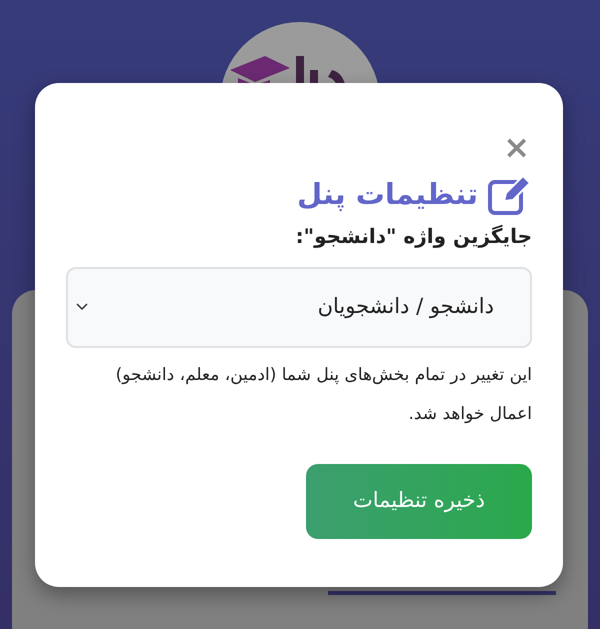 This screenshot has width=600, height=629. What do you see at coordinates (82, 307) in the screenshot?
I see `chevron-down-icon` at bounding box center [82, 307].